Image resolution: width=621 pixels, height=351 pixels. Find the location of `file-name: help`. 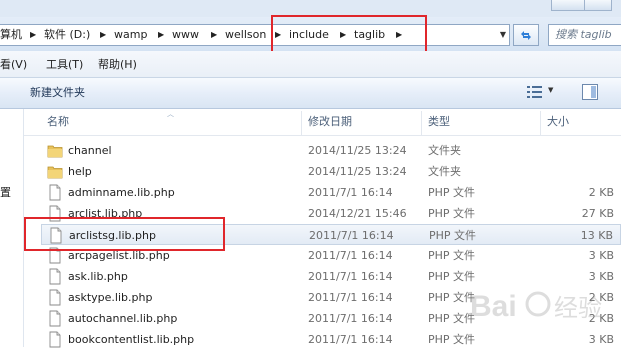

file-name: help is located at coordinates (80, 171).